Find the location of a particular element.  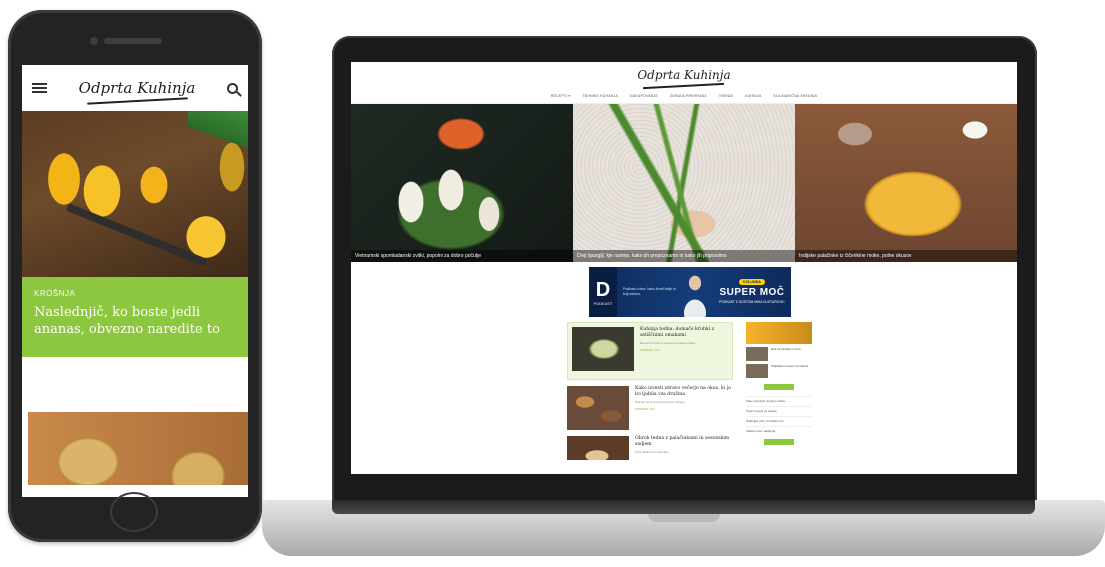

desktop-header: Odprta Kuhinja is located at coordinates (684, 75).